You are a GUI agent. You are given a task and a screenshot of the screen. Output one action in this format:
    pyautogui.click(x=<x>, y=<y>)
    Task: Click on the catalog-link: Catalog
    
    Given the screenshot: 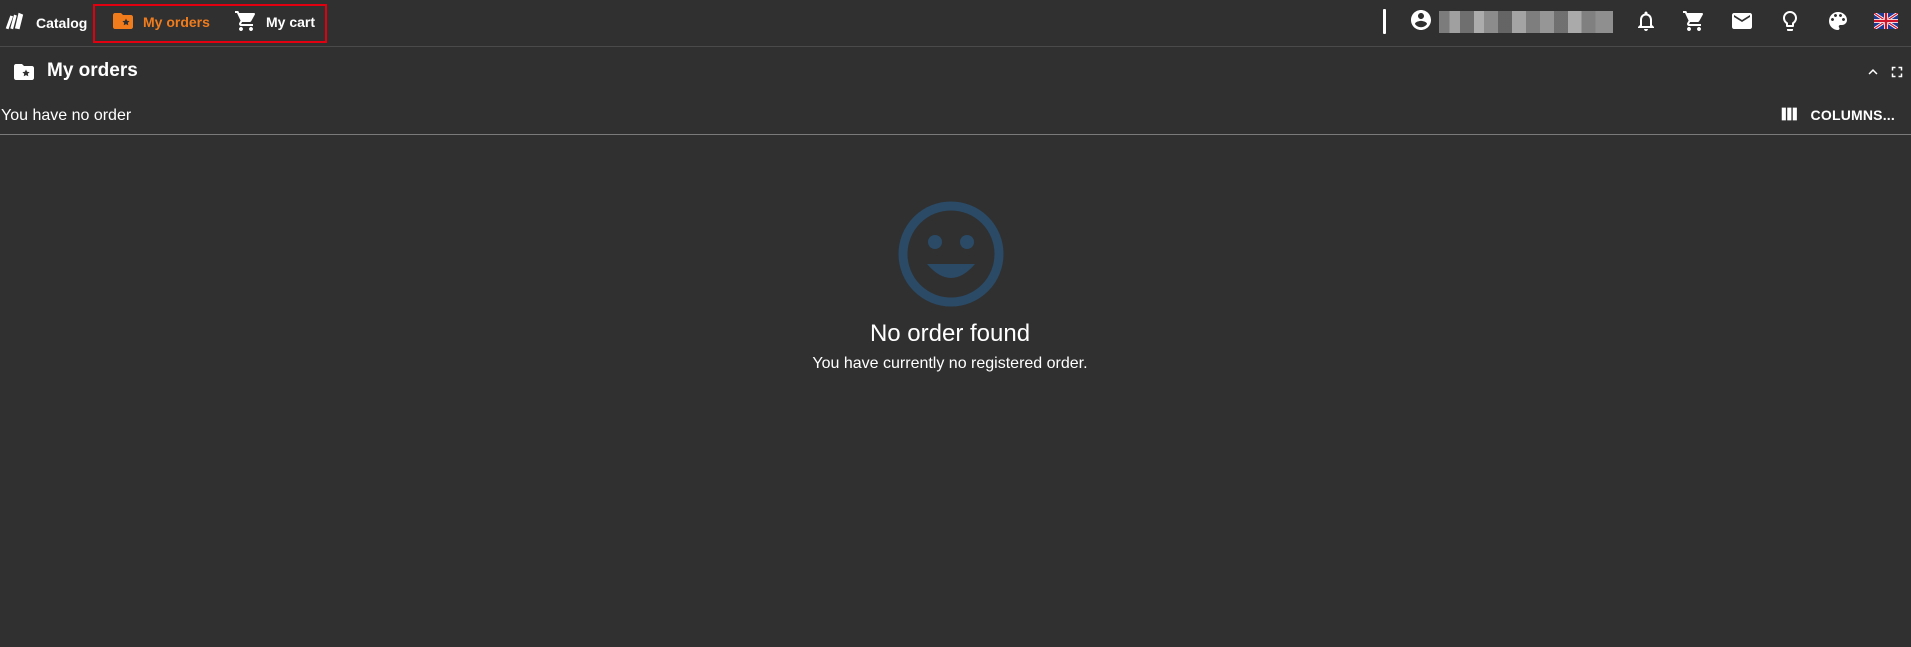 What is the action you would take?
    pyautogui.click(x=43, y=23)
    